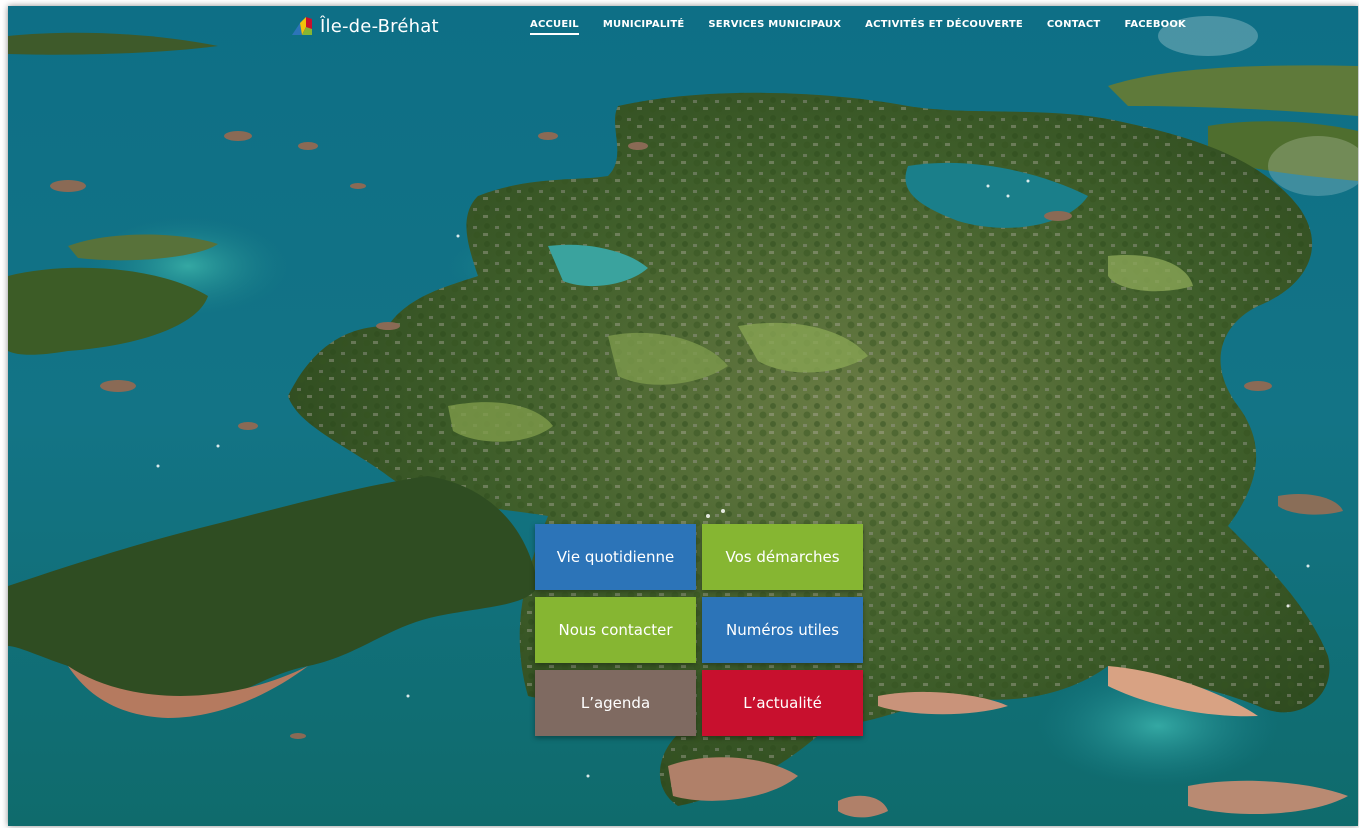 This screenshot has width=1359, height=828. Describe the element at coordinates (615, 557) in the screenshot. I see `tile-vie-quotidienne: Vie quotidienne` at that location.